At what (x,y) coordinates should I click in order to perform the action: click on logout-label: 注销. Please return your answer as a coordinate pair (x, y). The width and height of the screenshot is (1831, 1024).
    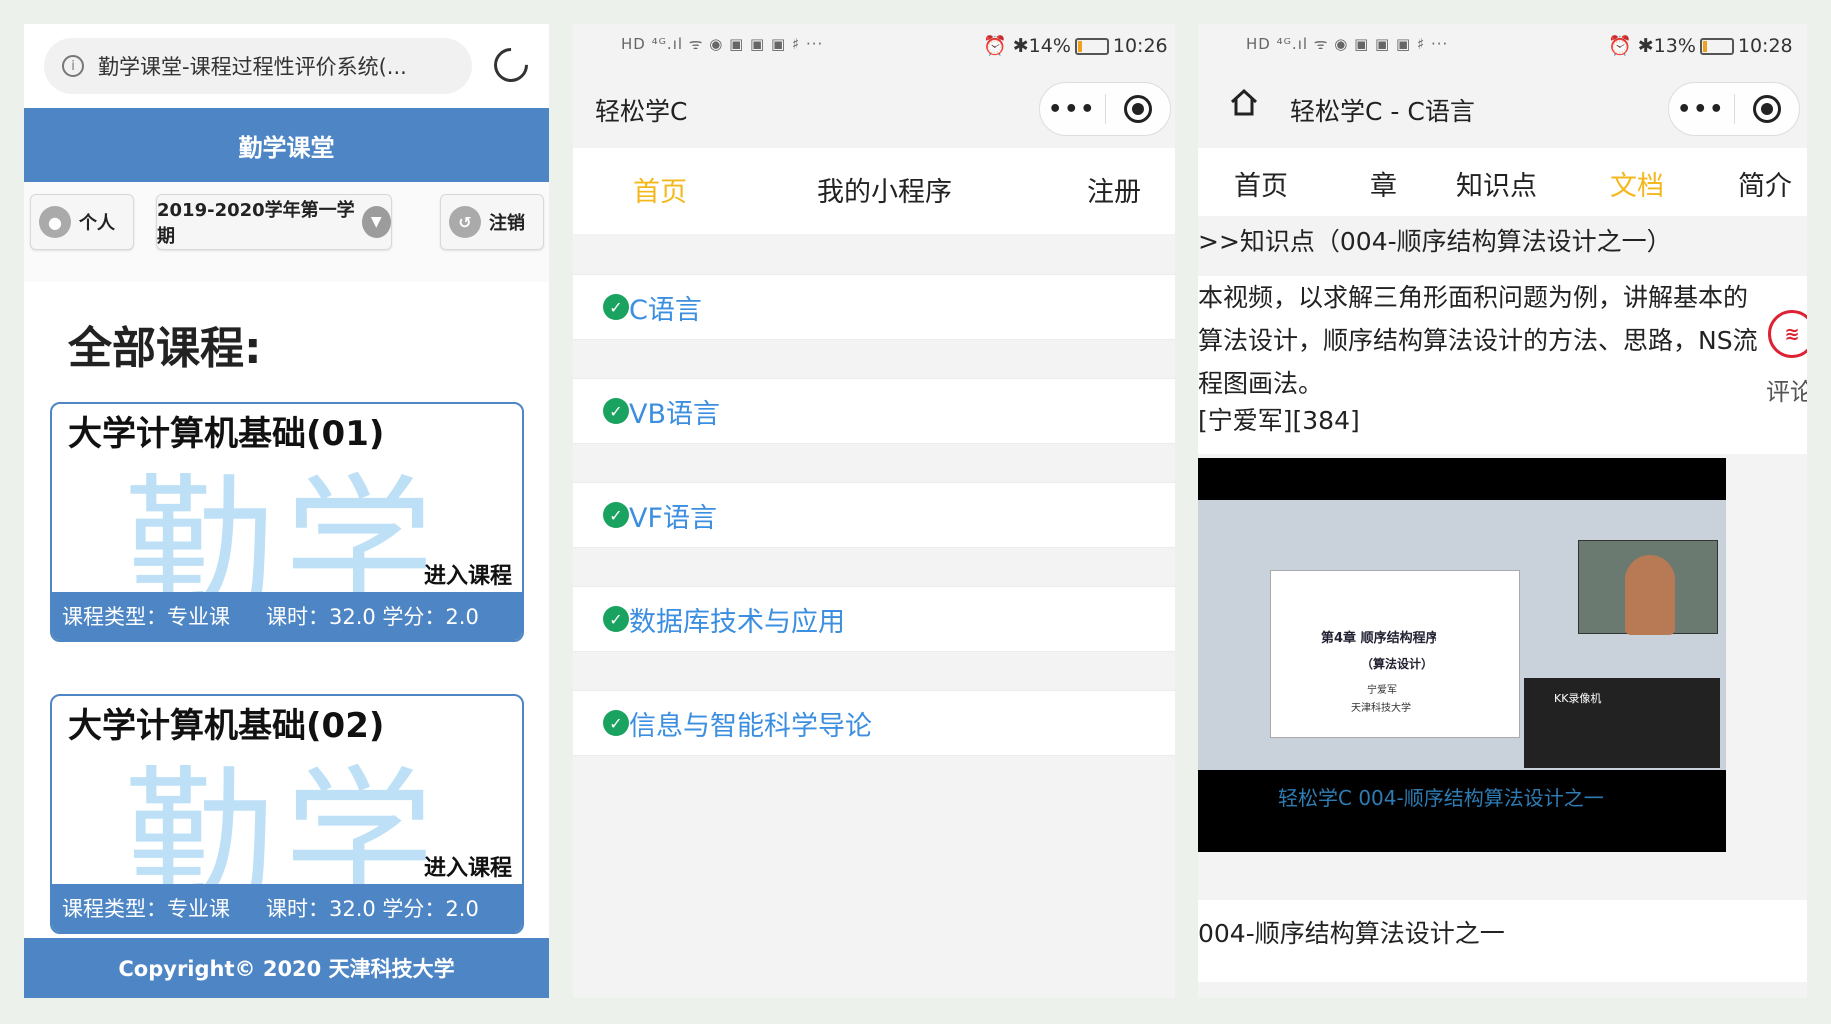
    Looking at the image, I should click on (507, 223).